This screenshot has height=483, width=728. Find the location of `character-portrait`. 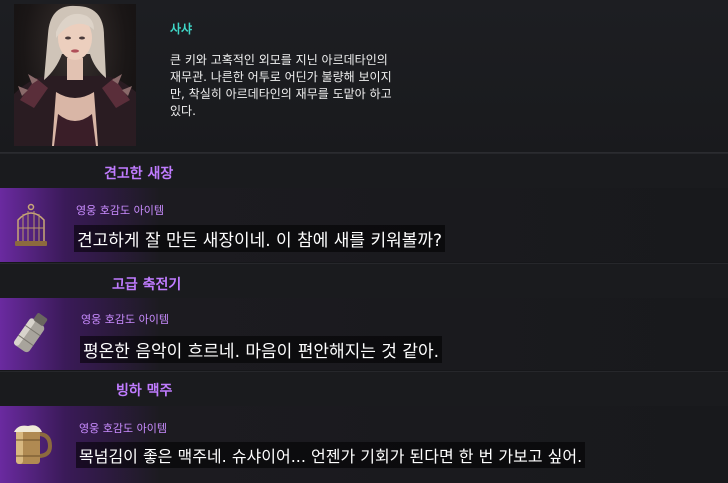

character-portrait is located at coordinates (75, 75).